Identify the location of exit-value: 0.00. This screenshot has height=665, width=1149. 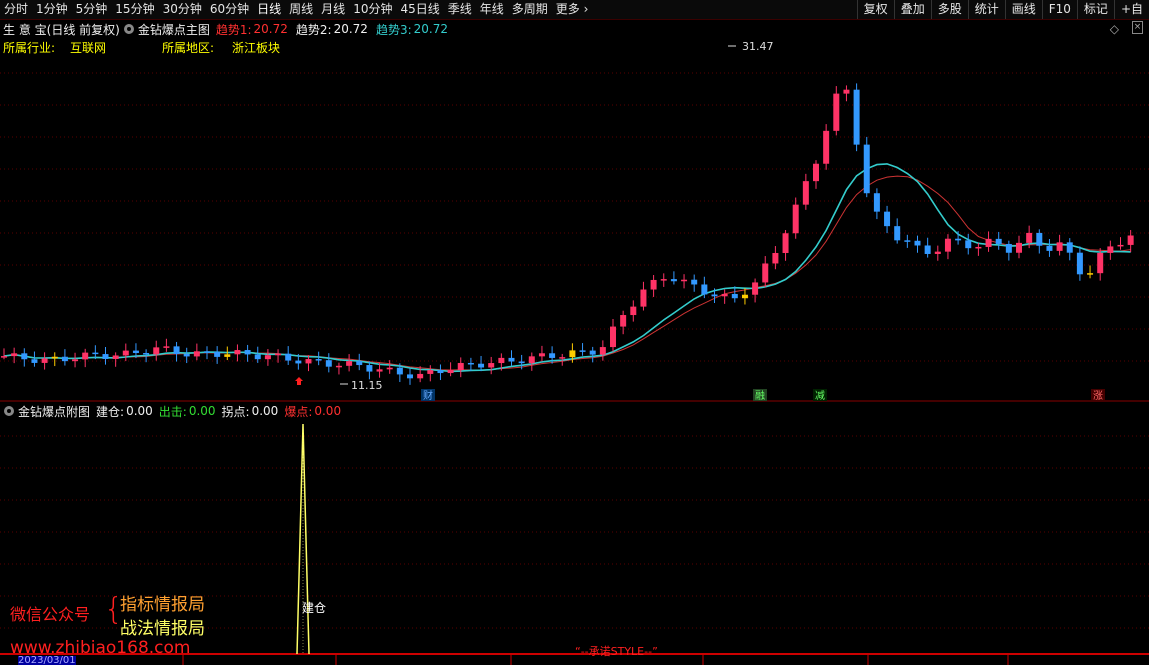
(202, 411).